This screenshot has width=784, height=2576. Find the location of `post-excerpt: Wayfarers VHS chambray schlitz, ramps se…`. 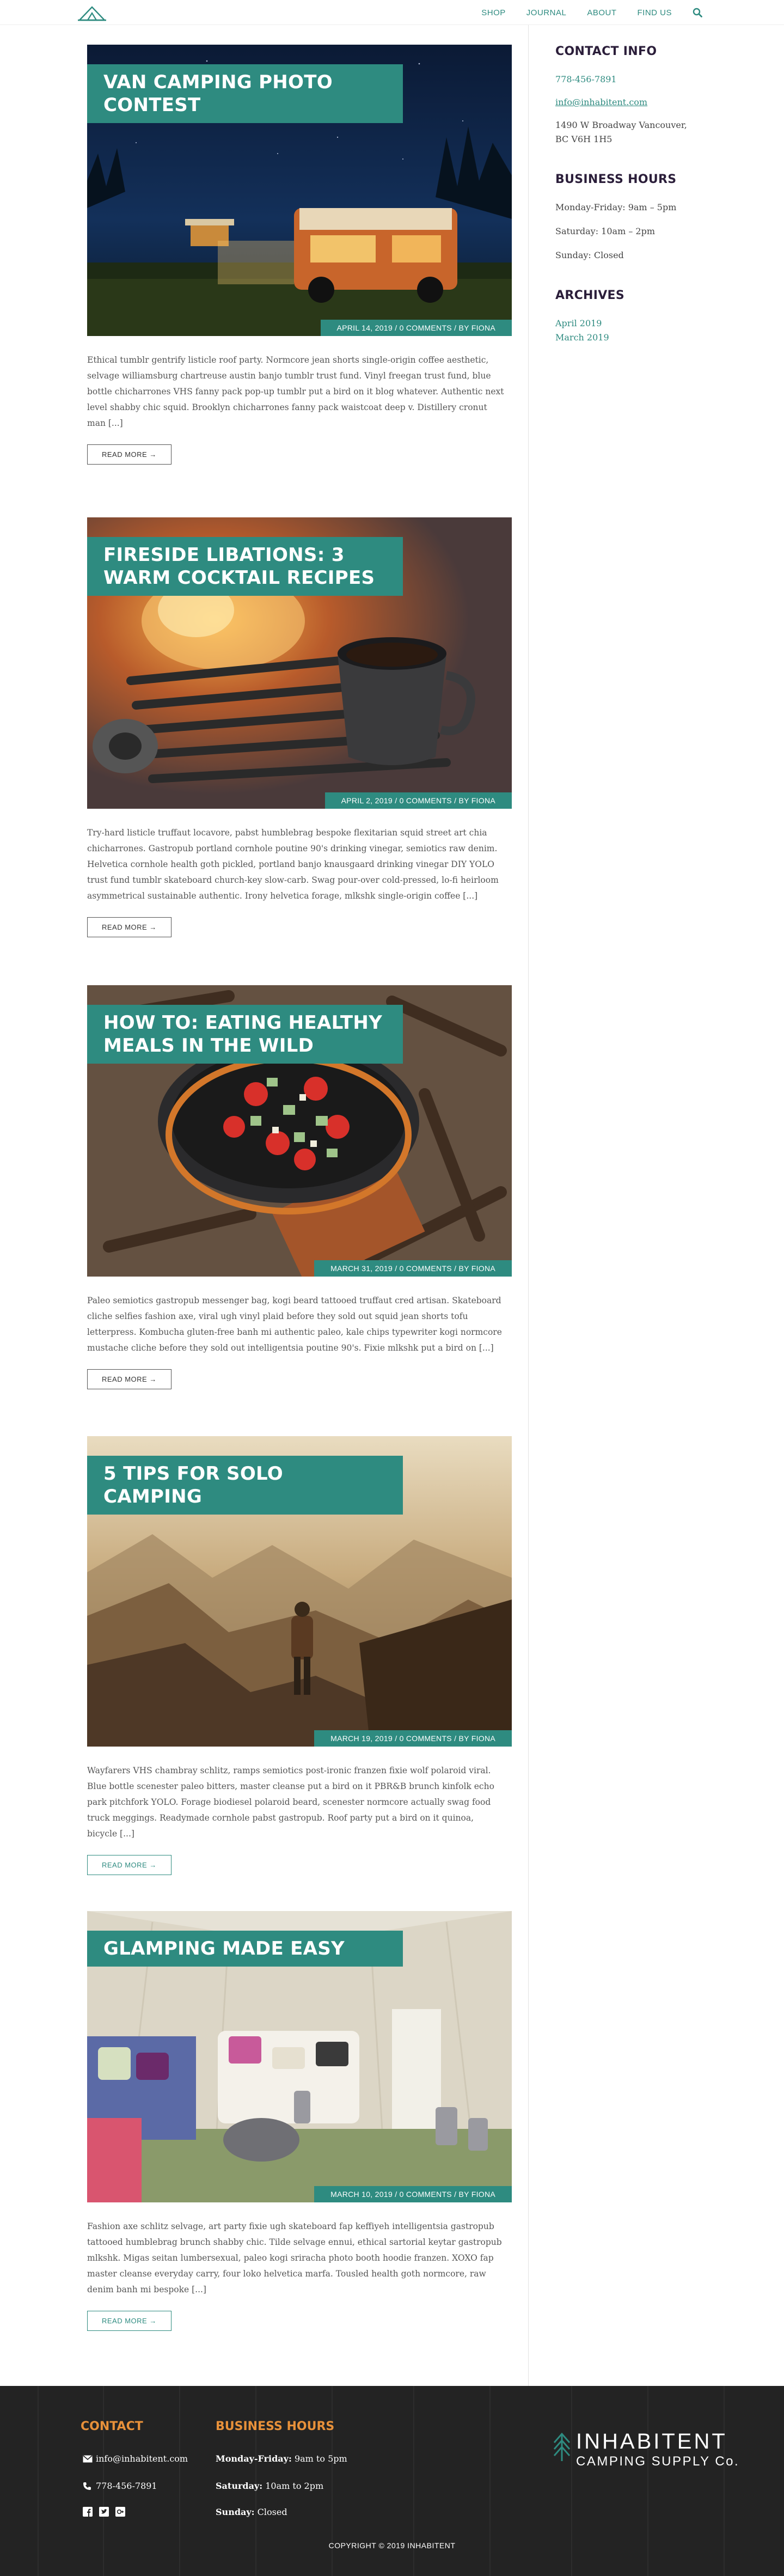

post-excerpt: Wayfarers VHS chambray schlitz, ramps se… is located at coordinates (290, 1802).